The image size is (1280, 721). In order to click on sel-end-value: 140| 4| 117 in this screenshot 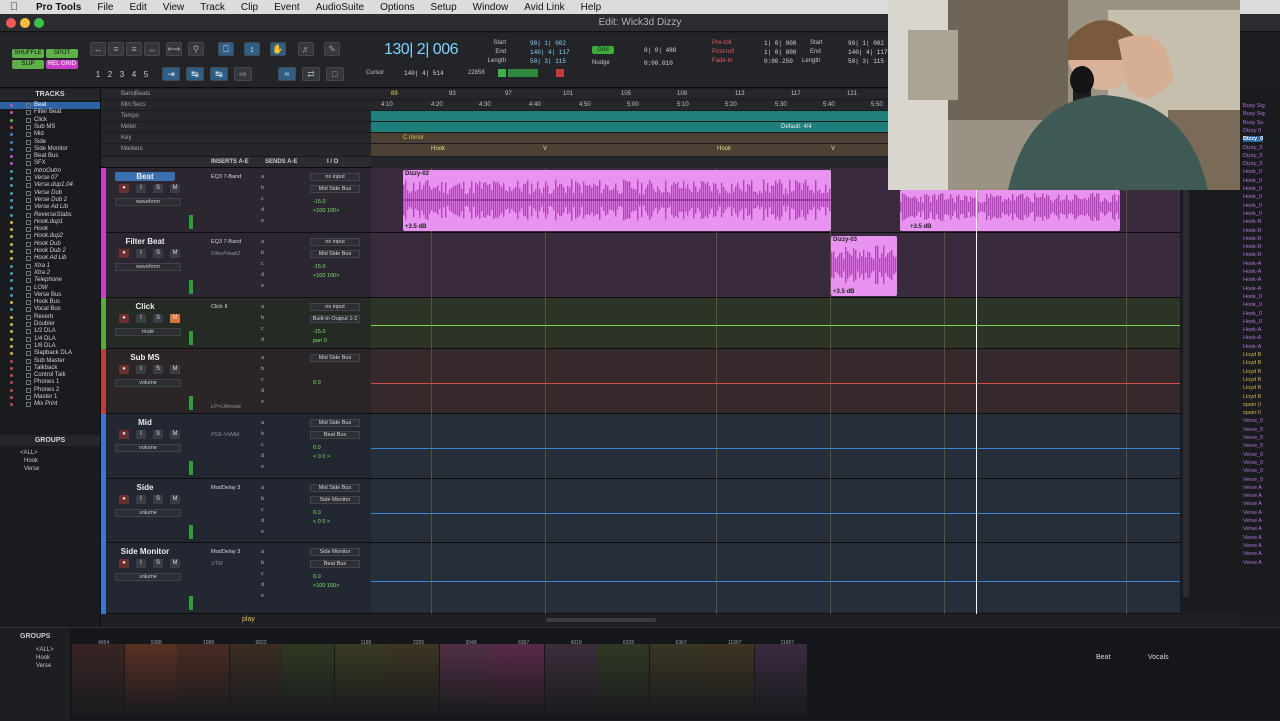, I will do `click(550, 52)`.